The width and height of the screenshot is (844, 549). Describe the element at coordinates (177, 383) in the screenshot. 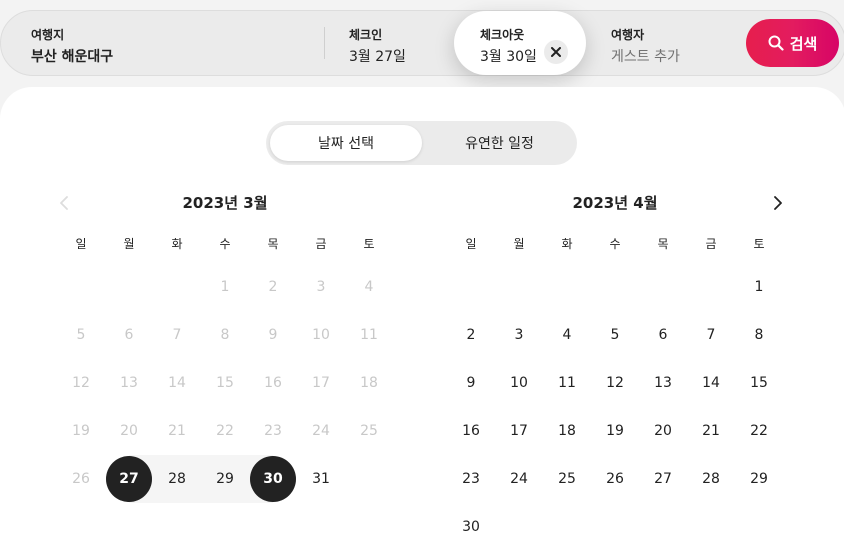

I see `calendar-day-number: 14` at that location.